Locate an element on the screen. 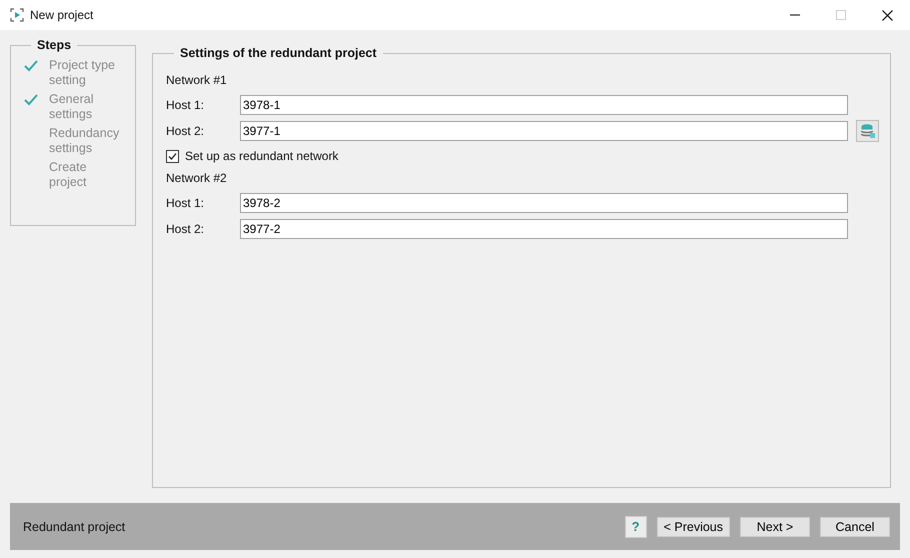  database-icon is located at coordinates (868, 131).